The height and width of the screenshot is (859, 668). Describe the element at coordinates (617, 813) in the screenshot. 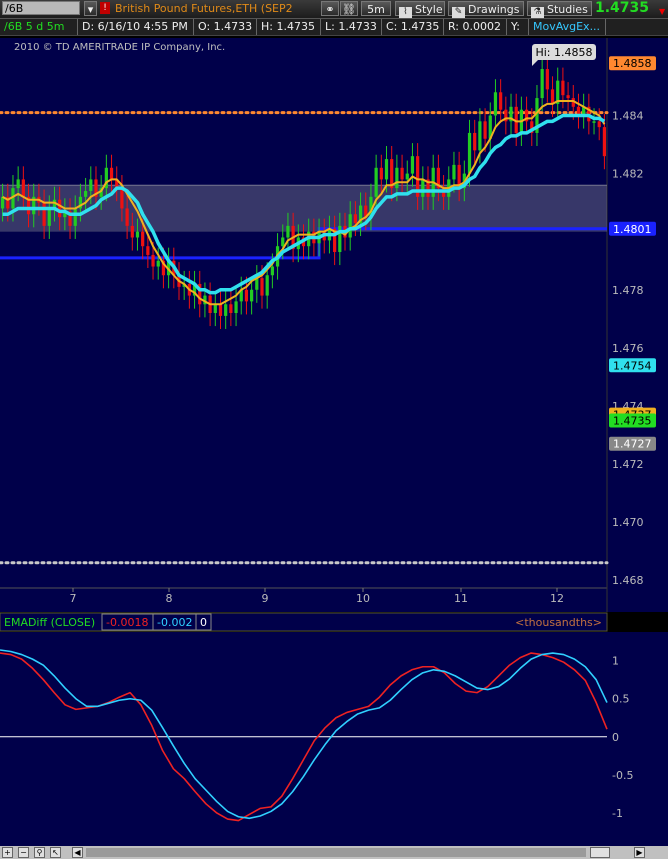

I see `study-axis-tick-label: -1` at that location.